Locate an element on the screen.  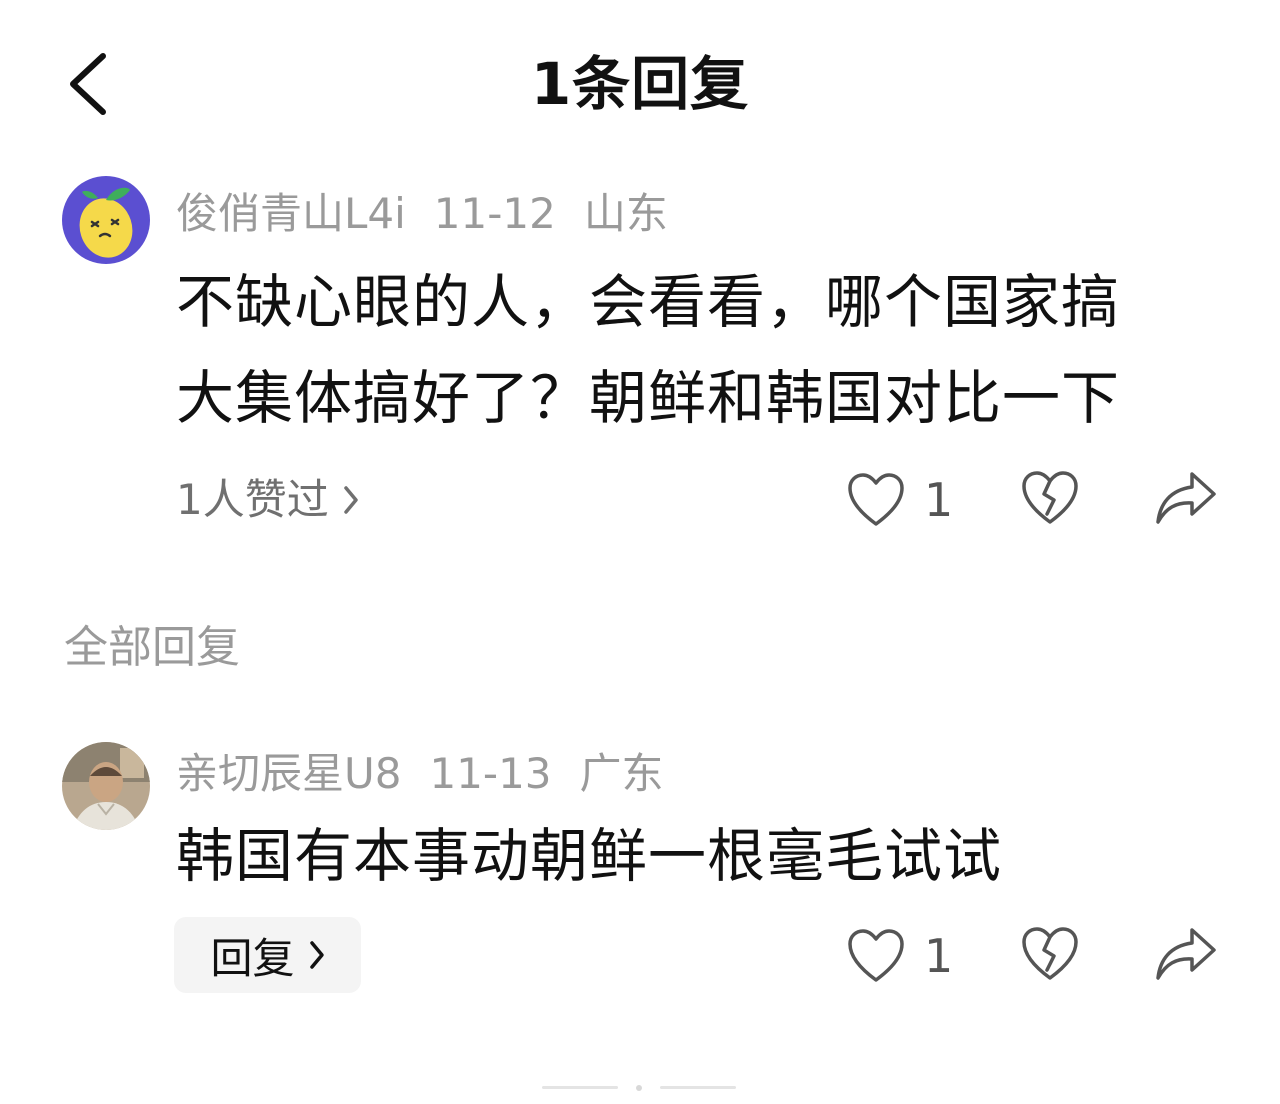
username: 俊俏青山L4i is located at coordinates (291, 213).